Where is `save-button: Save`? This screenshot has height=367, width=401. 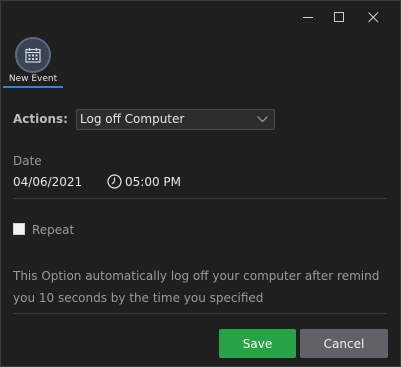
save-button: Save is located at coordinates (257, 343).